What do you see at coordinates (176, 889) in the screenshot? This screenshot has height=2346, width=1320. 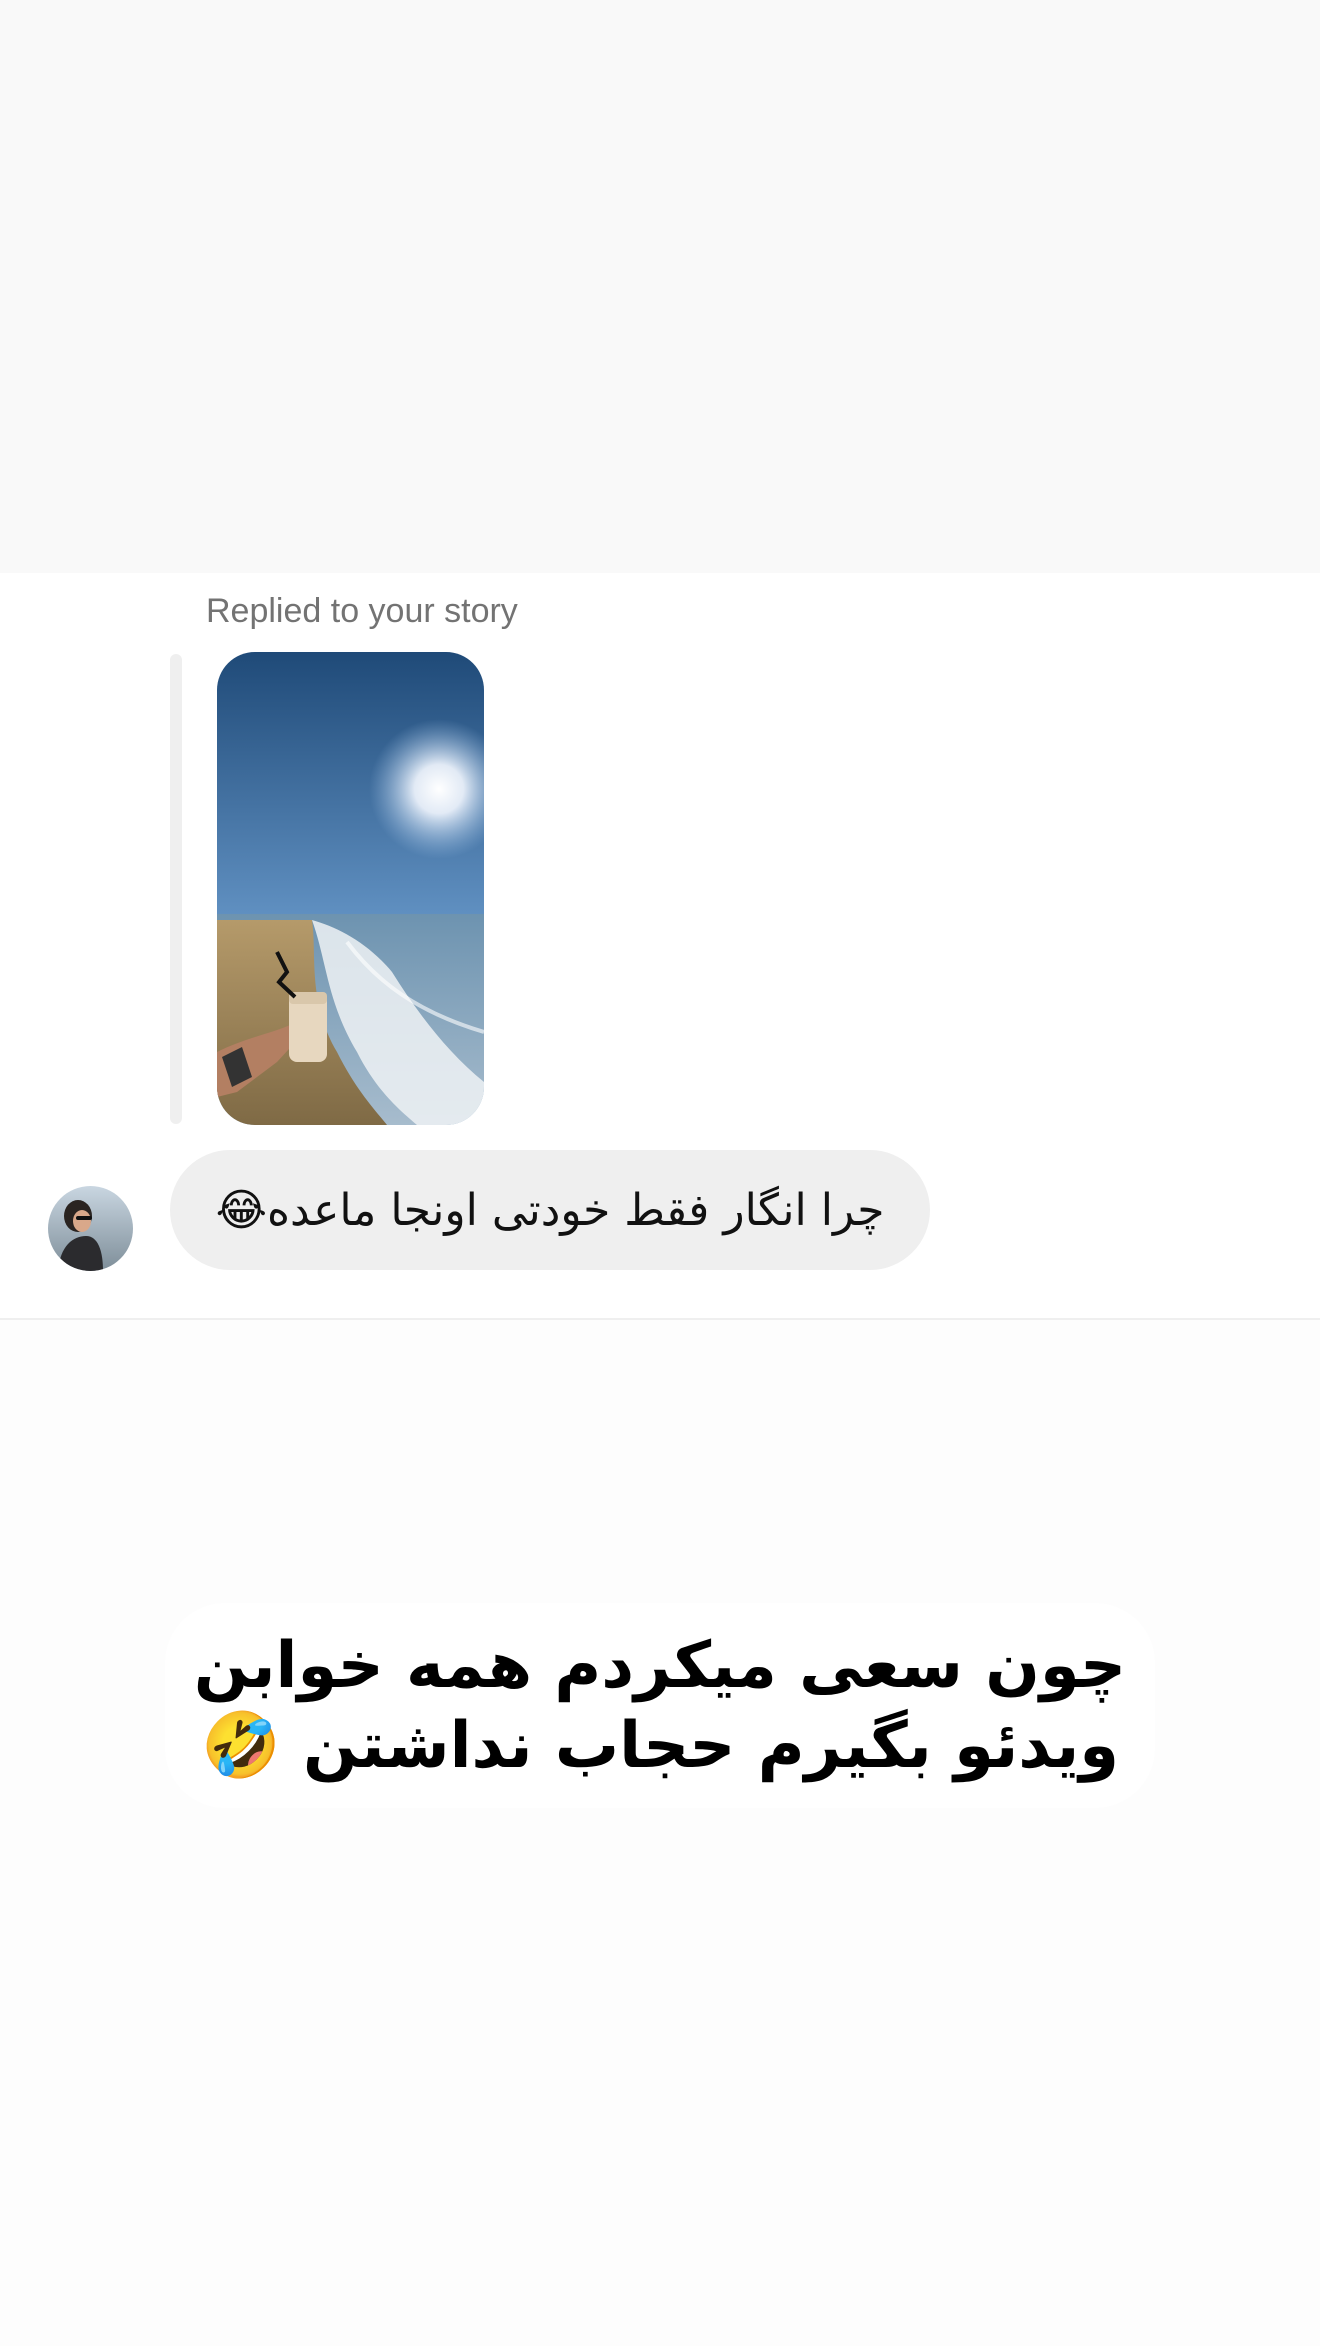 I see `reply-quote-bar` at bounding box center [176, 889].